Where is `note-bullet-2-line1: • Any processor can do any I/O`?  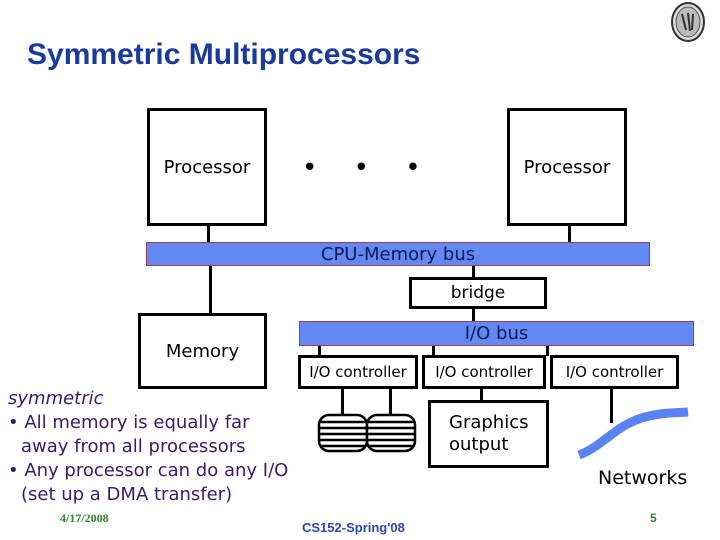 note-bullet-2-line1: • Any processor can do any I/O is located at coordinates (148, 470).